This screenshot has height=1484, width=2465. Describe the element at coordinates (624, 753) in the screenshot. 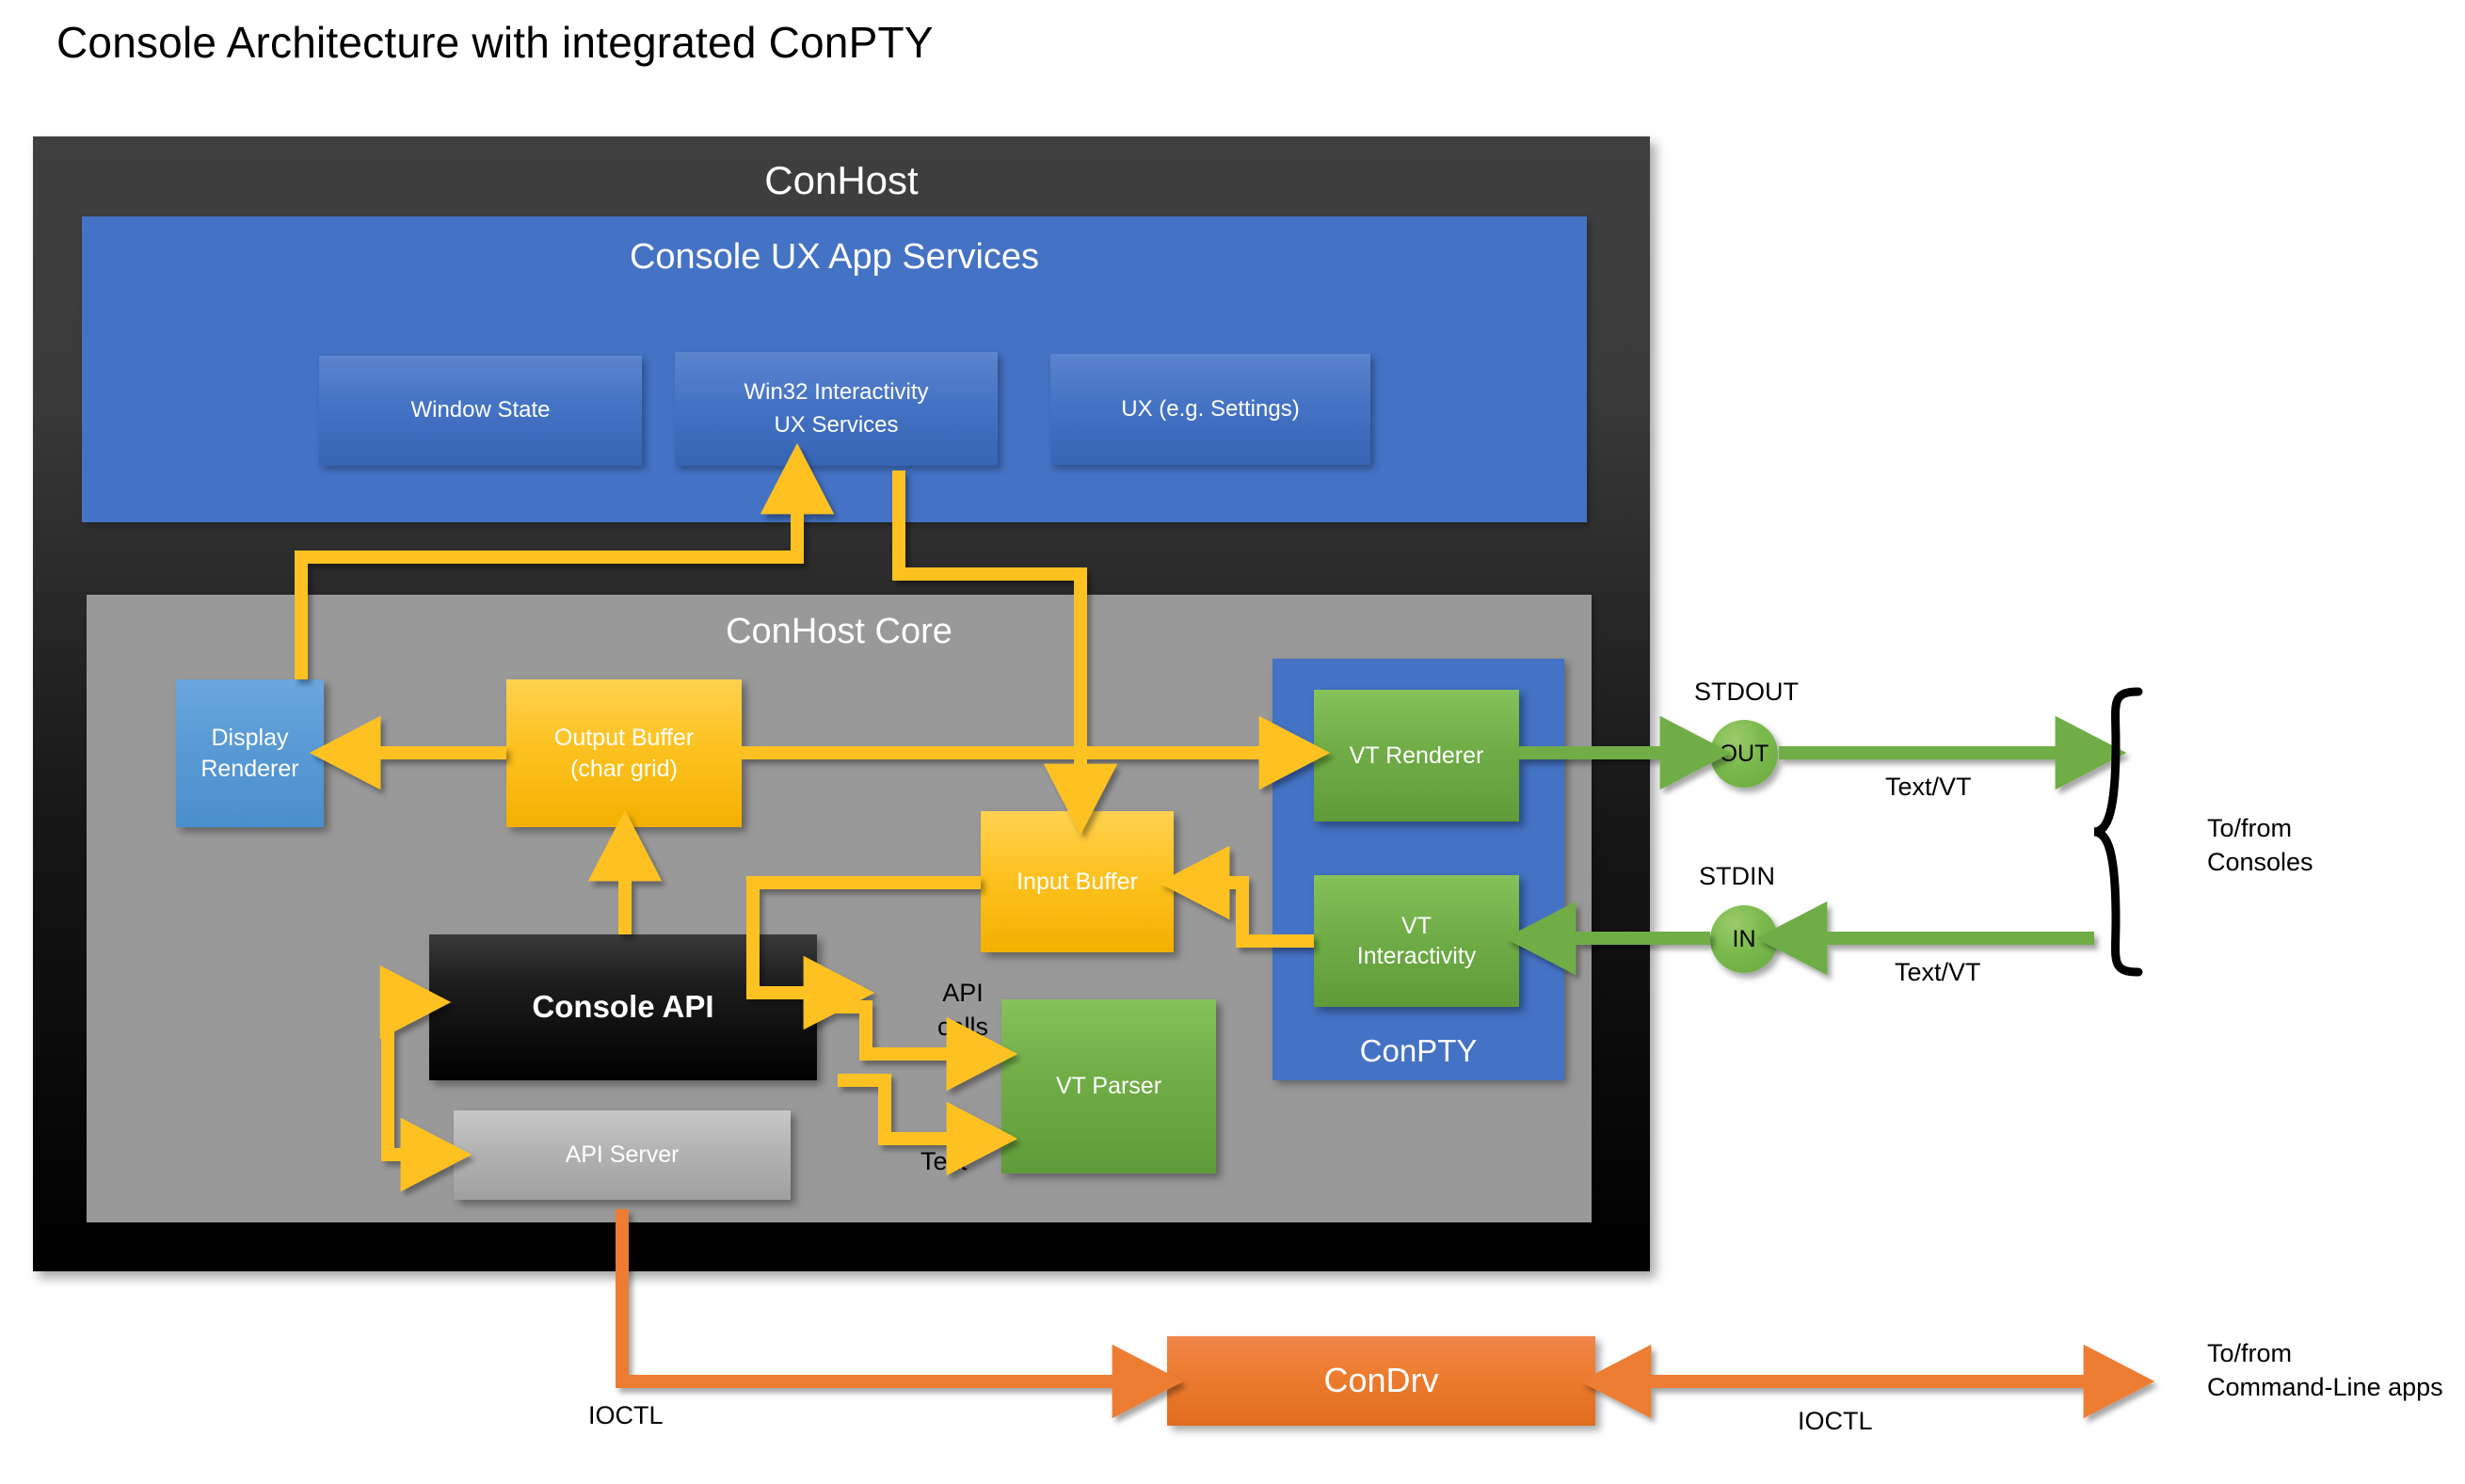

I see `node-output-buffer: Output Buffer (char grid)` at that location.